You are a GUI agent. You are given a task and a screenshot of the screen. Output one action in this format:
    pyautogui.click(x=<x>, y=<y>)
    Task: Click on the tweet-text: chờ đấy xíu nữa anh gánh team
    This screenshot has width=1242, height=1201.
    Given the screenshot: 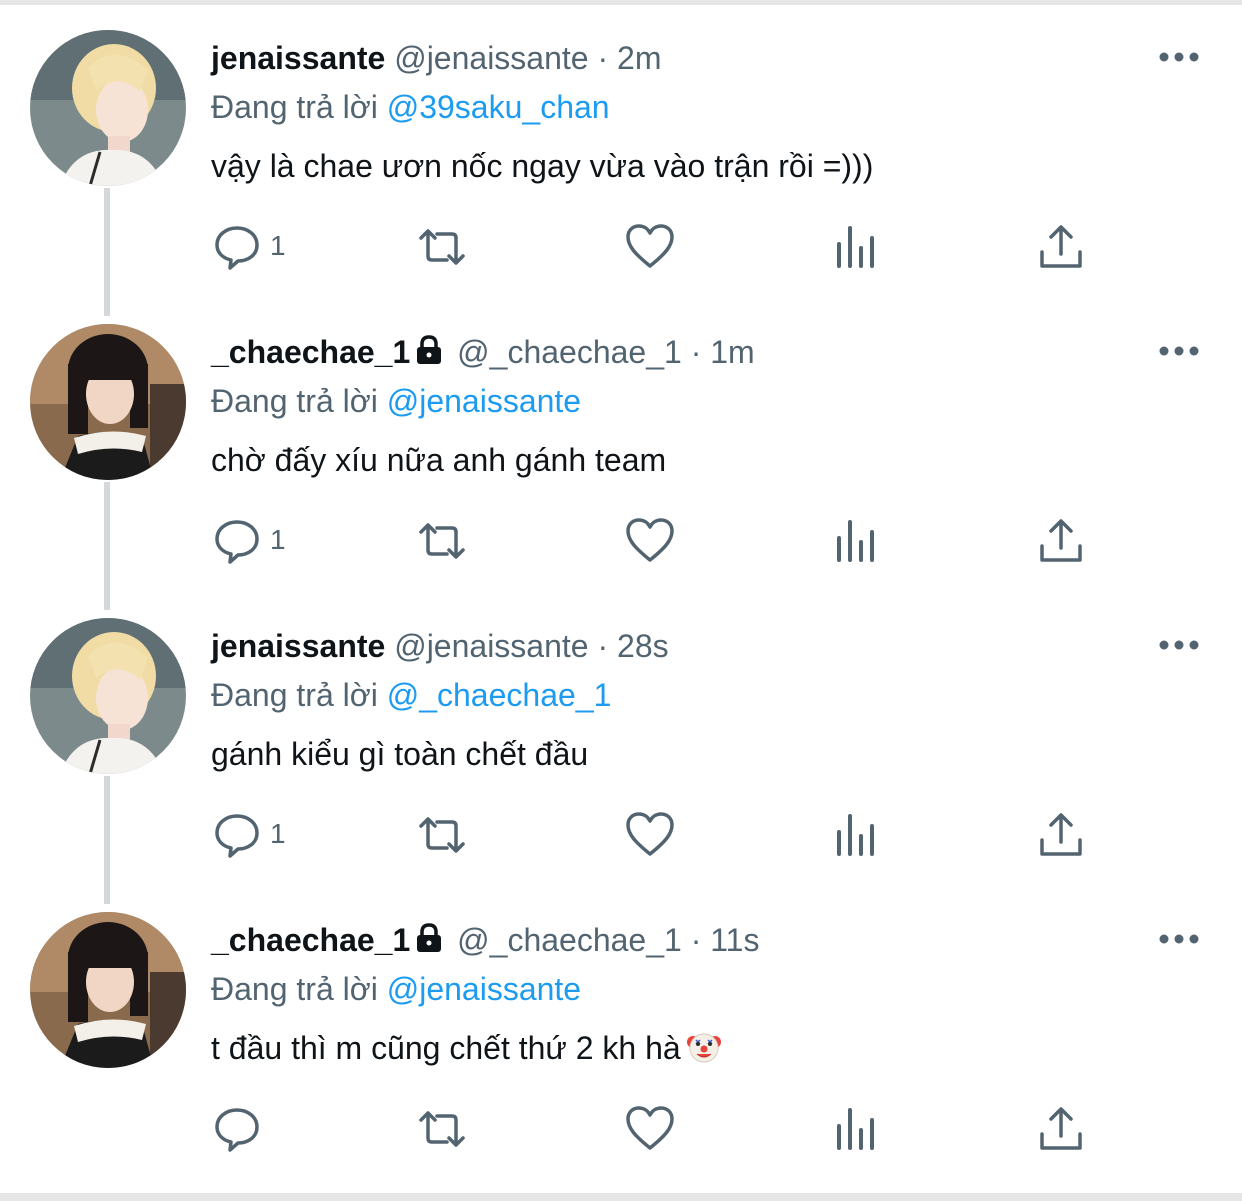 What is the action you would take?
    pyautogui.click(x=439, y=460)
    